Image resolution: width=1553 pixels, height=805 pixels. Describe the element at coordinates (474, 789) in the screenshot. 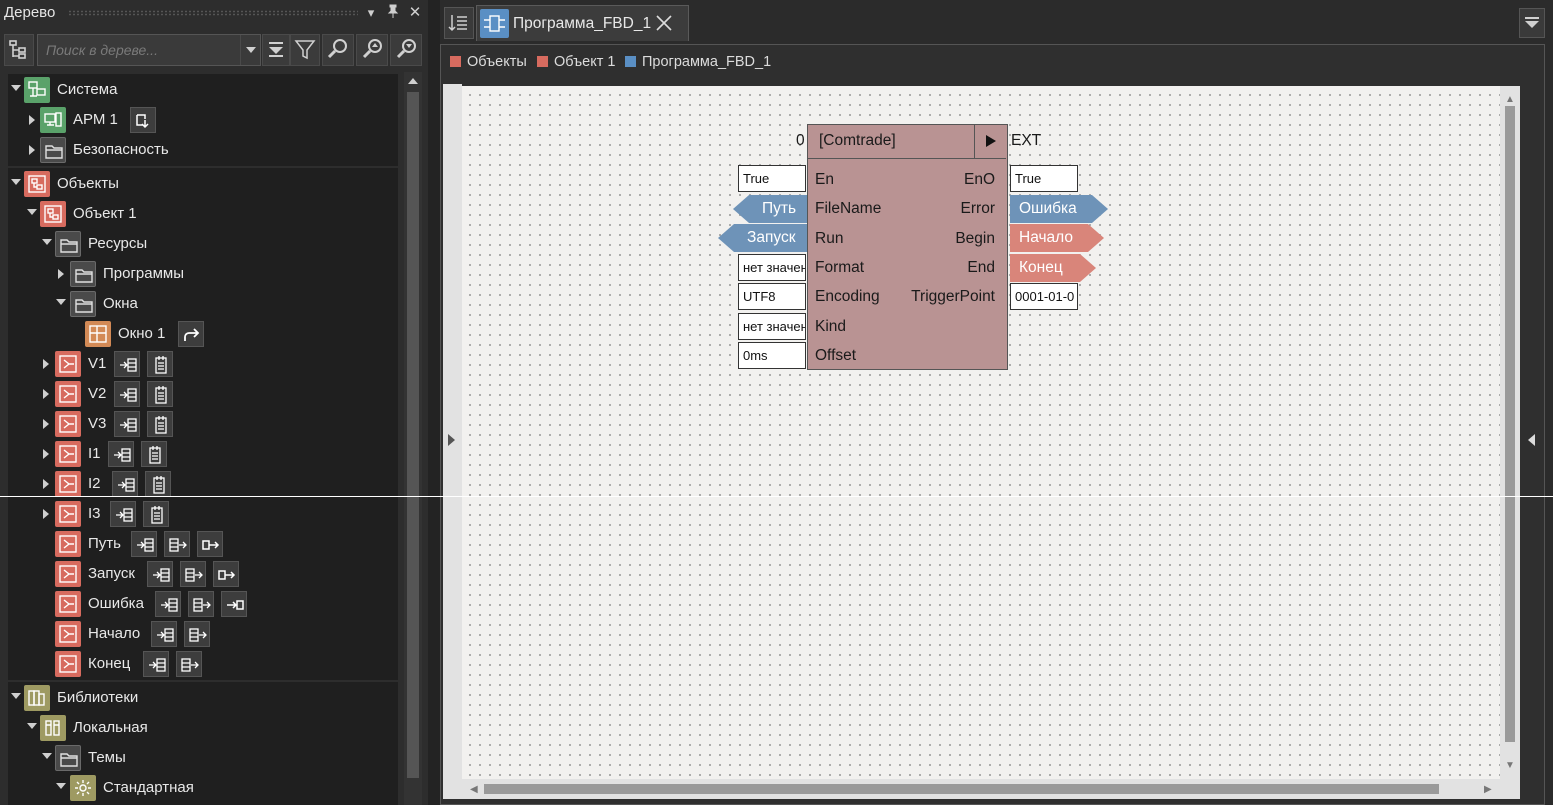

I see `scroll-left-icon: ◀` at that location.